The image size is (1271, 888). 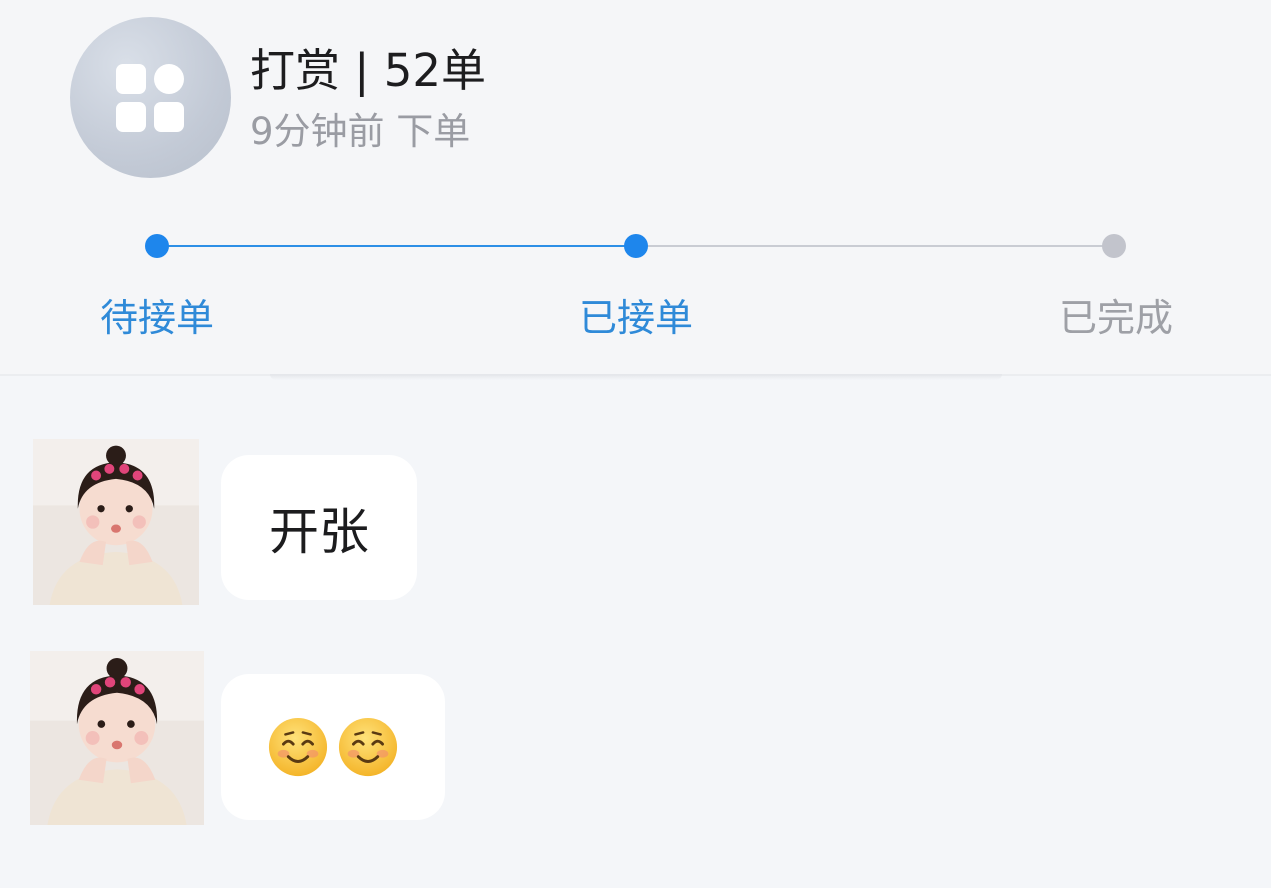 I want to click on message-text: 开张, so click(x=319, y=531).